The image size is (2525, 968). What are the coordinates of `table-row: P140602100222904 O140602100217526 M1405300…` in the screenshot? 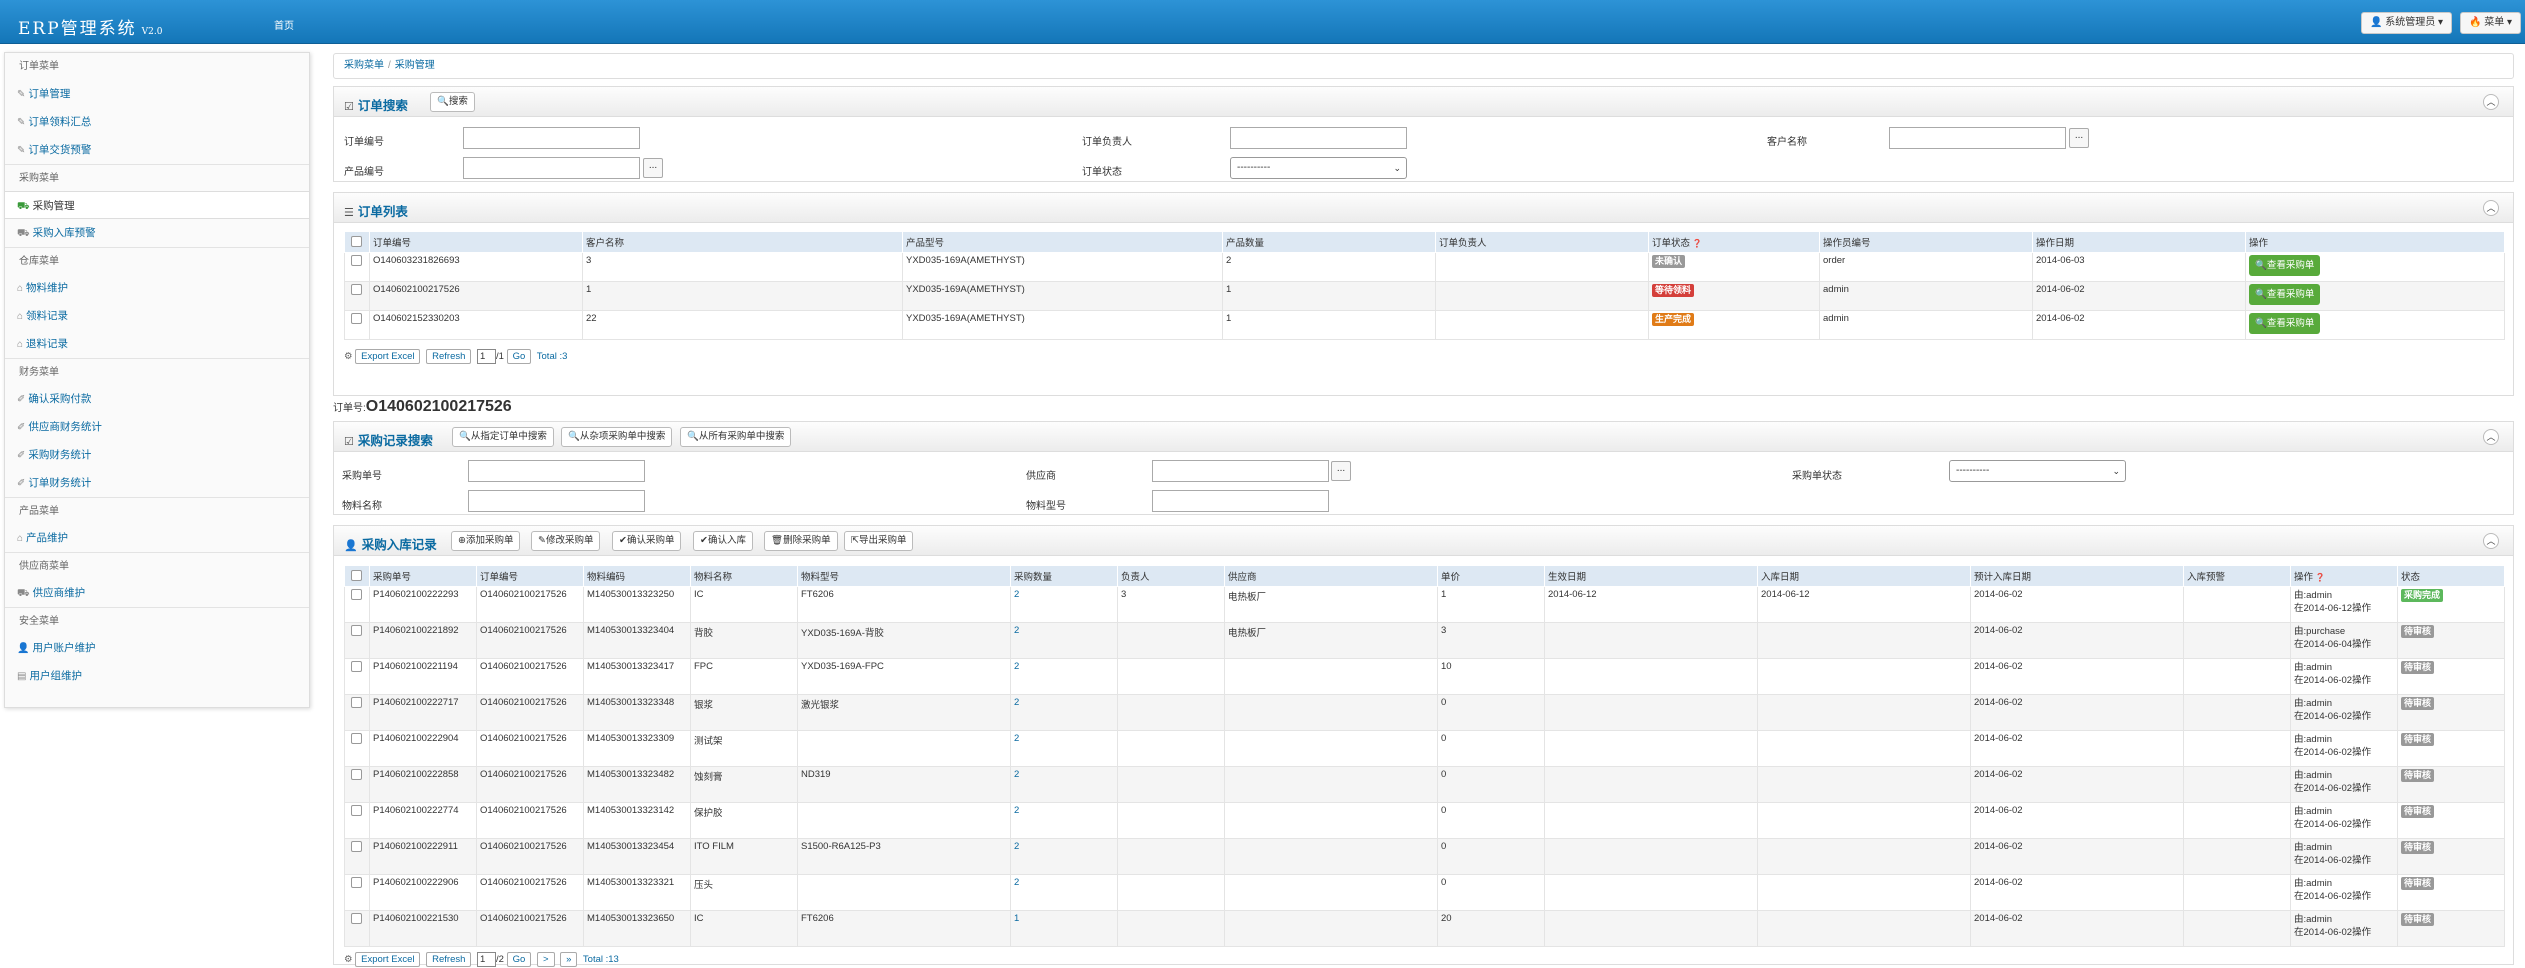 It's located at (1424, 748).